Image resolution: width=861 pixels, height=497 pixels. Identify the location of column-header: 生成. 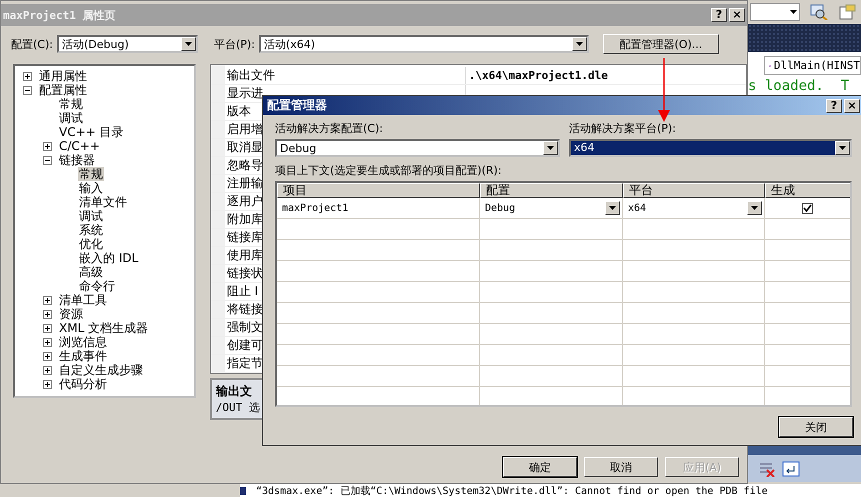
(807, 190).